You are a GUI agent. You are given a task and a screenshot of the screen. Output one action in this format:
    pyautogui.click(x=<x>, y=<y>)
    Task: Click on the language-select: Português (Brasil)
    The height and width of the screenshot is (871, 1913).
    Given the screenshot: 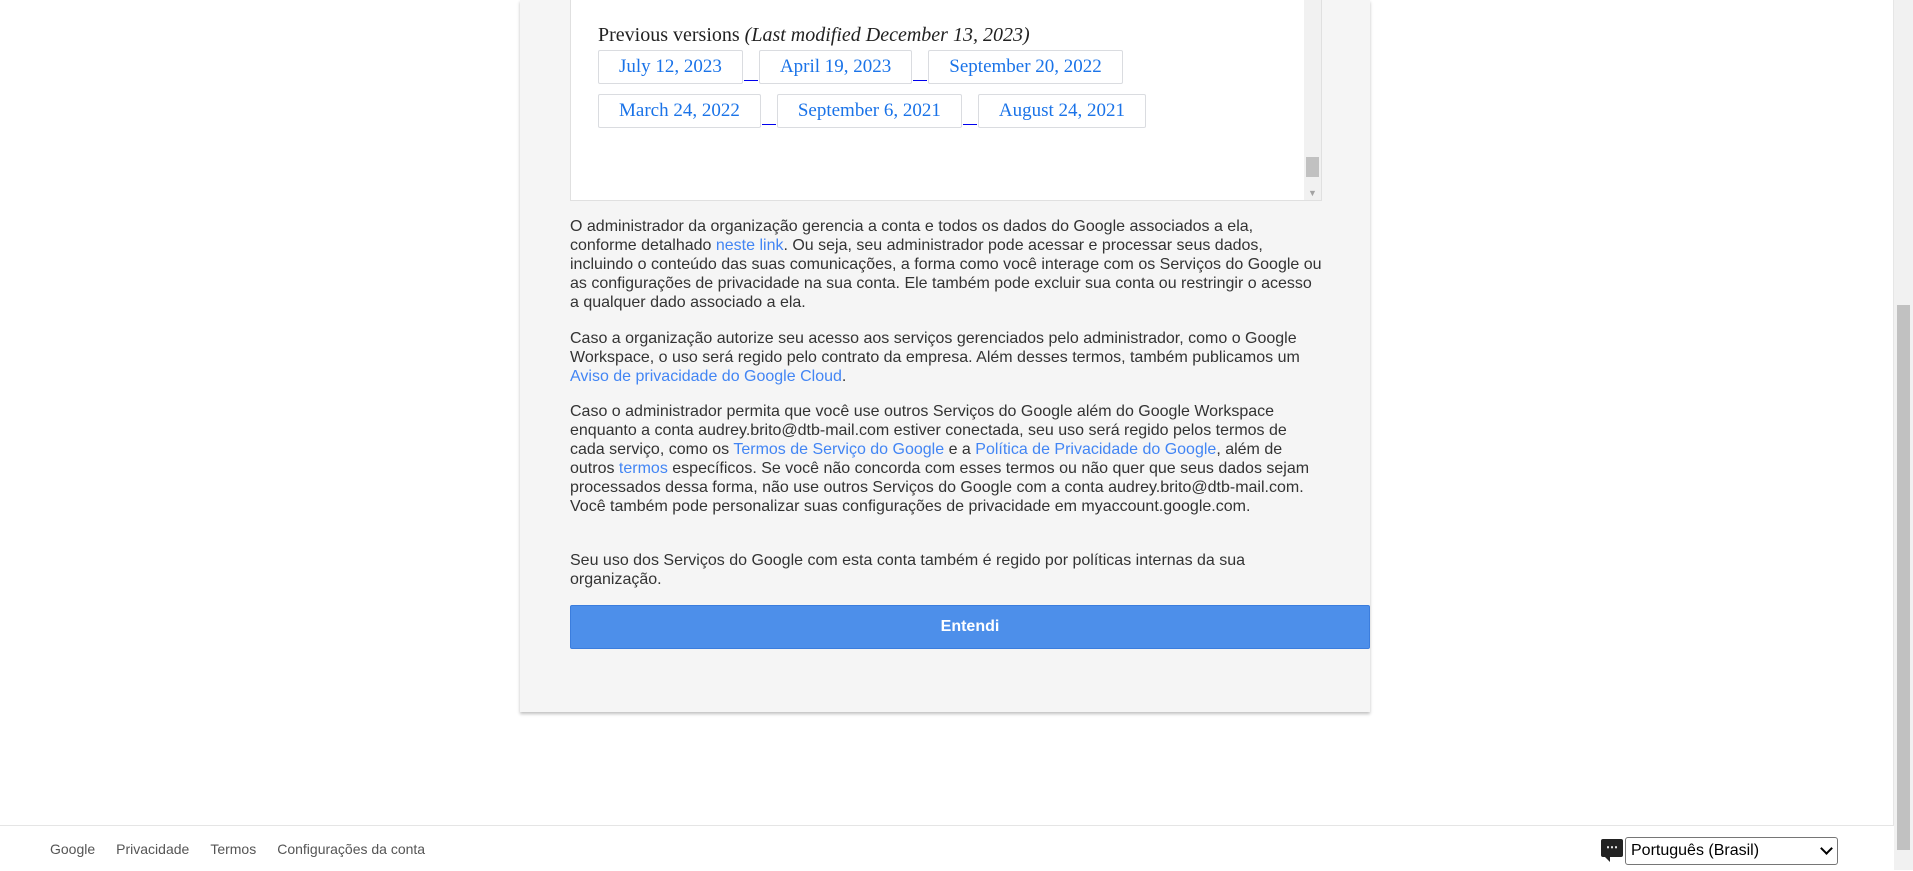 What is the action you would take?
    pyautogui.click(x=1731, y=851)
    